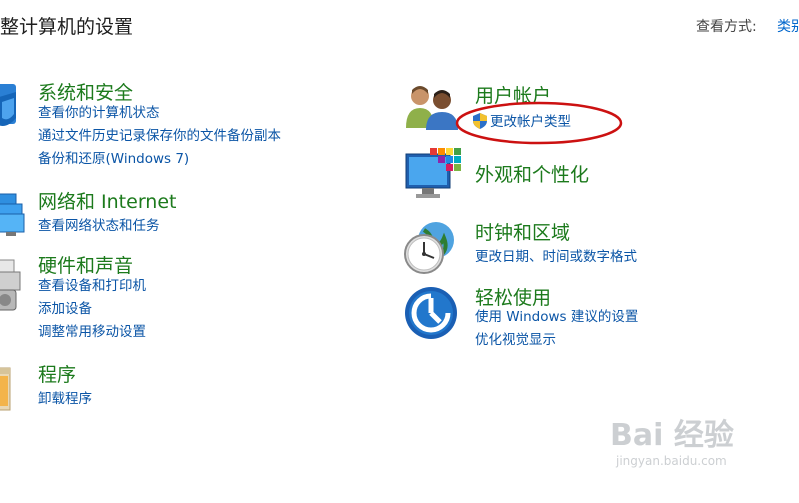 The height and width of the screenshot is (503, 799). What do you see at coordinates (57, 373) in the screenshot?
I see `category-programs: 程序` at bounding box center [57, 373].